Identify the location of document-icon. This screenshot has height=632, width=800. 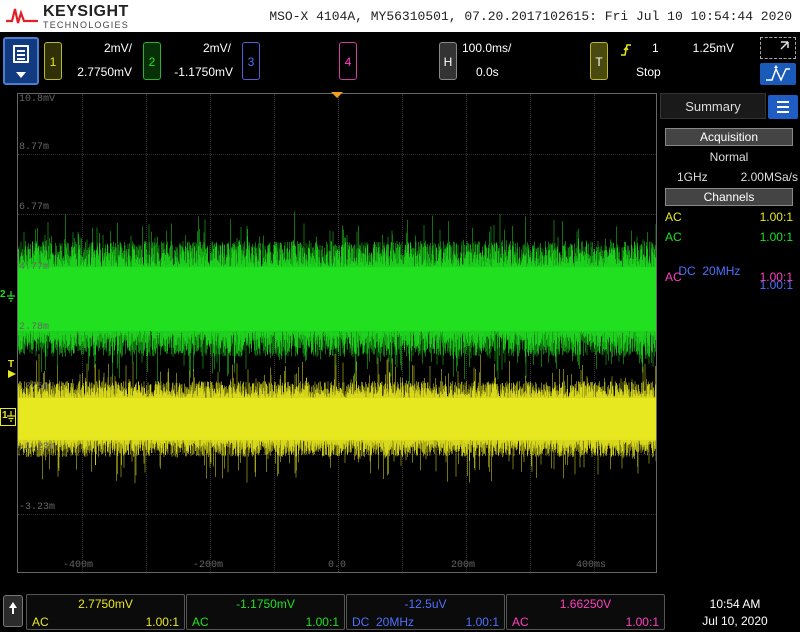
(21, 54).